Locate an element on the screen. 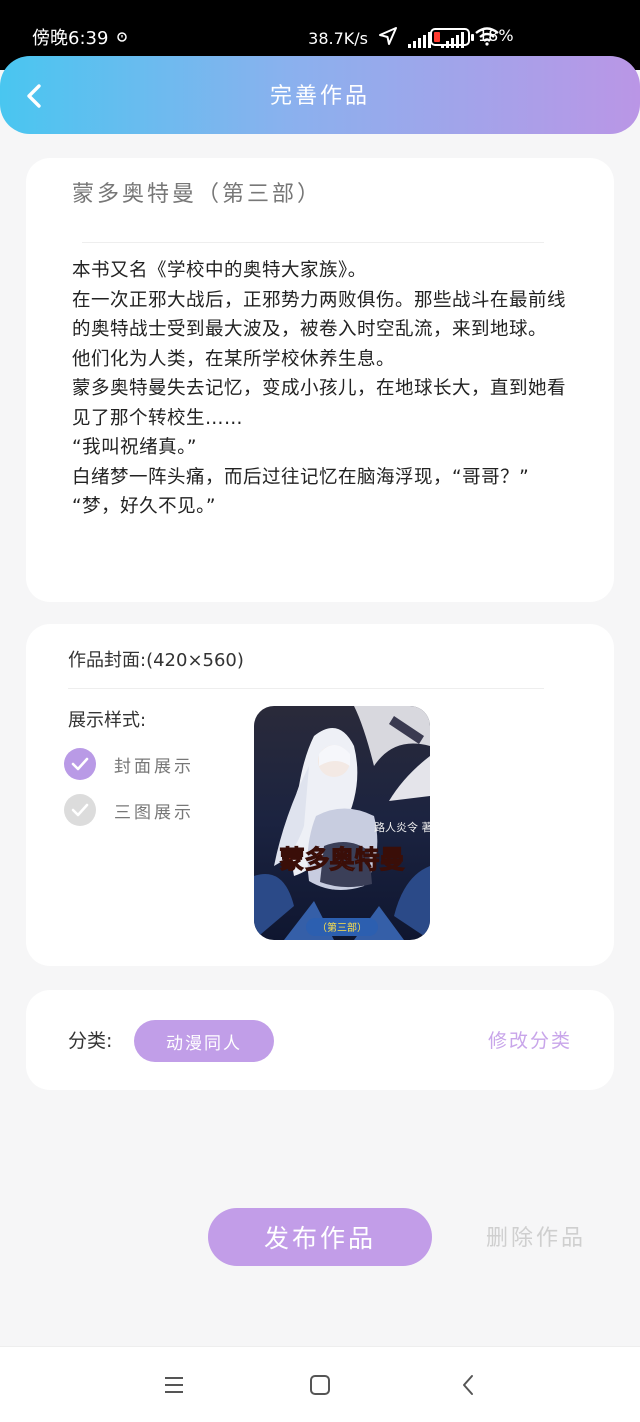 This screenshot has height=1422, width=640. cover-artwork: 路人炎令 著 蒙多奥特曼 （第三部） is located at coordinates (342, 823).